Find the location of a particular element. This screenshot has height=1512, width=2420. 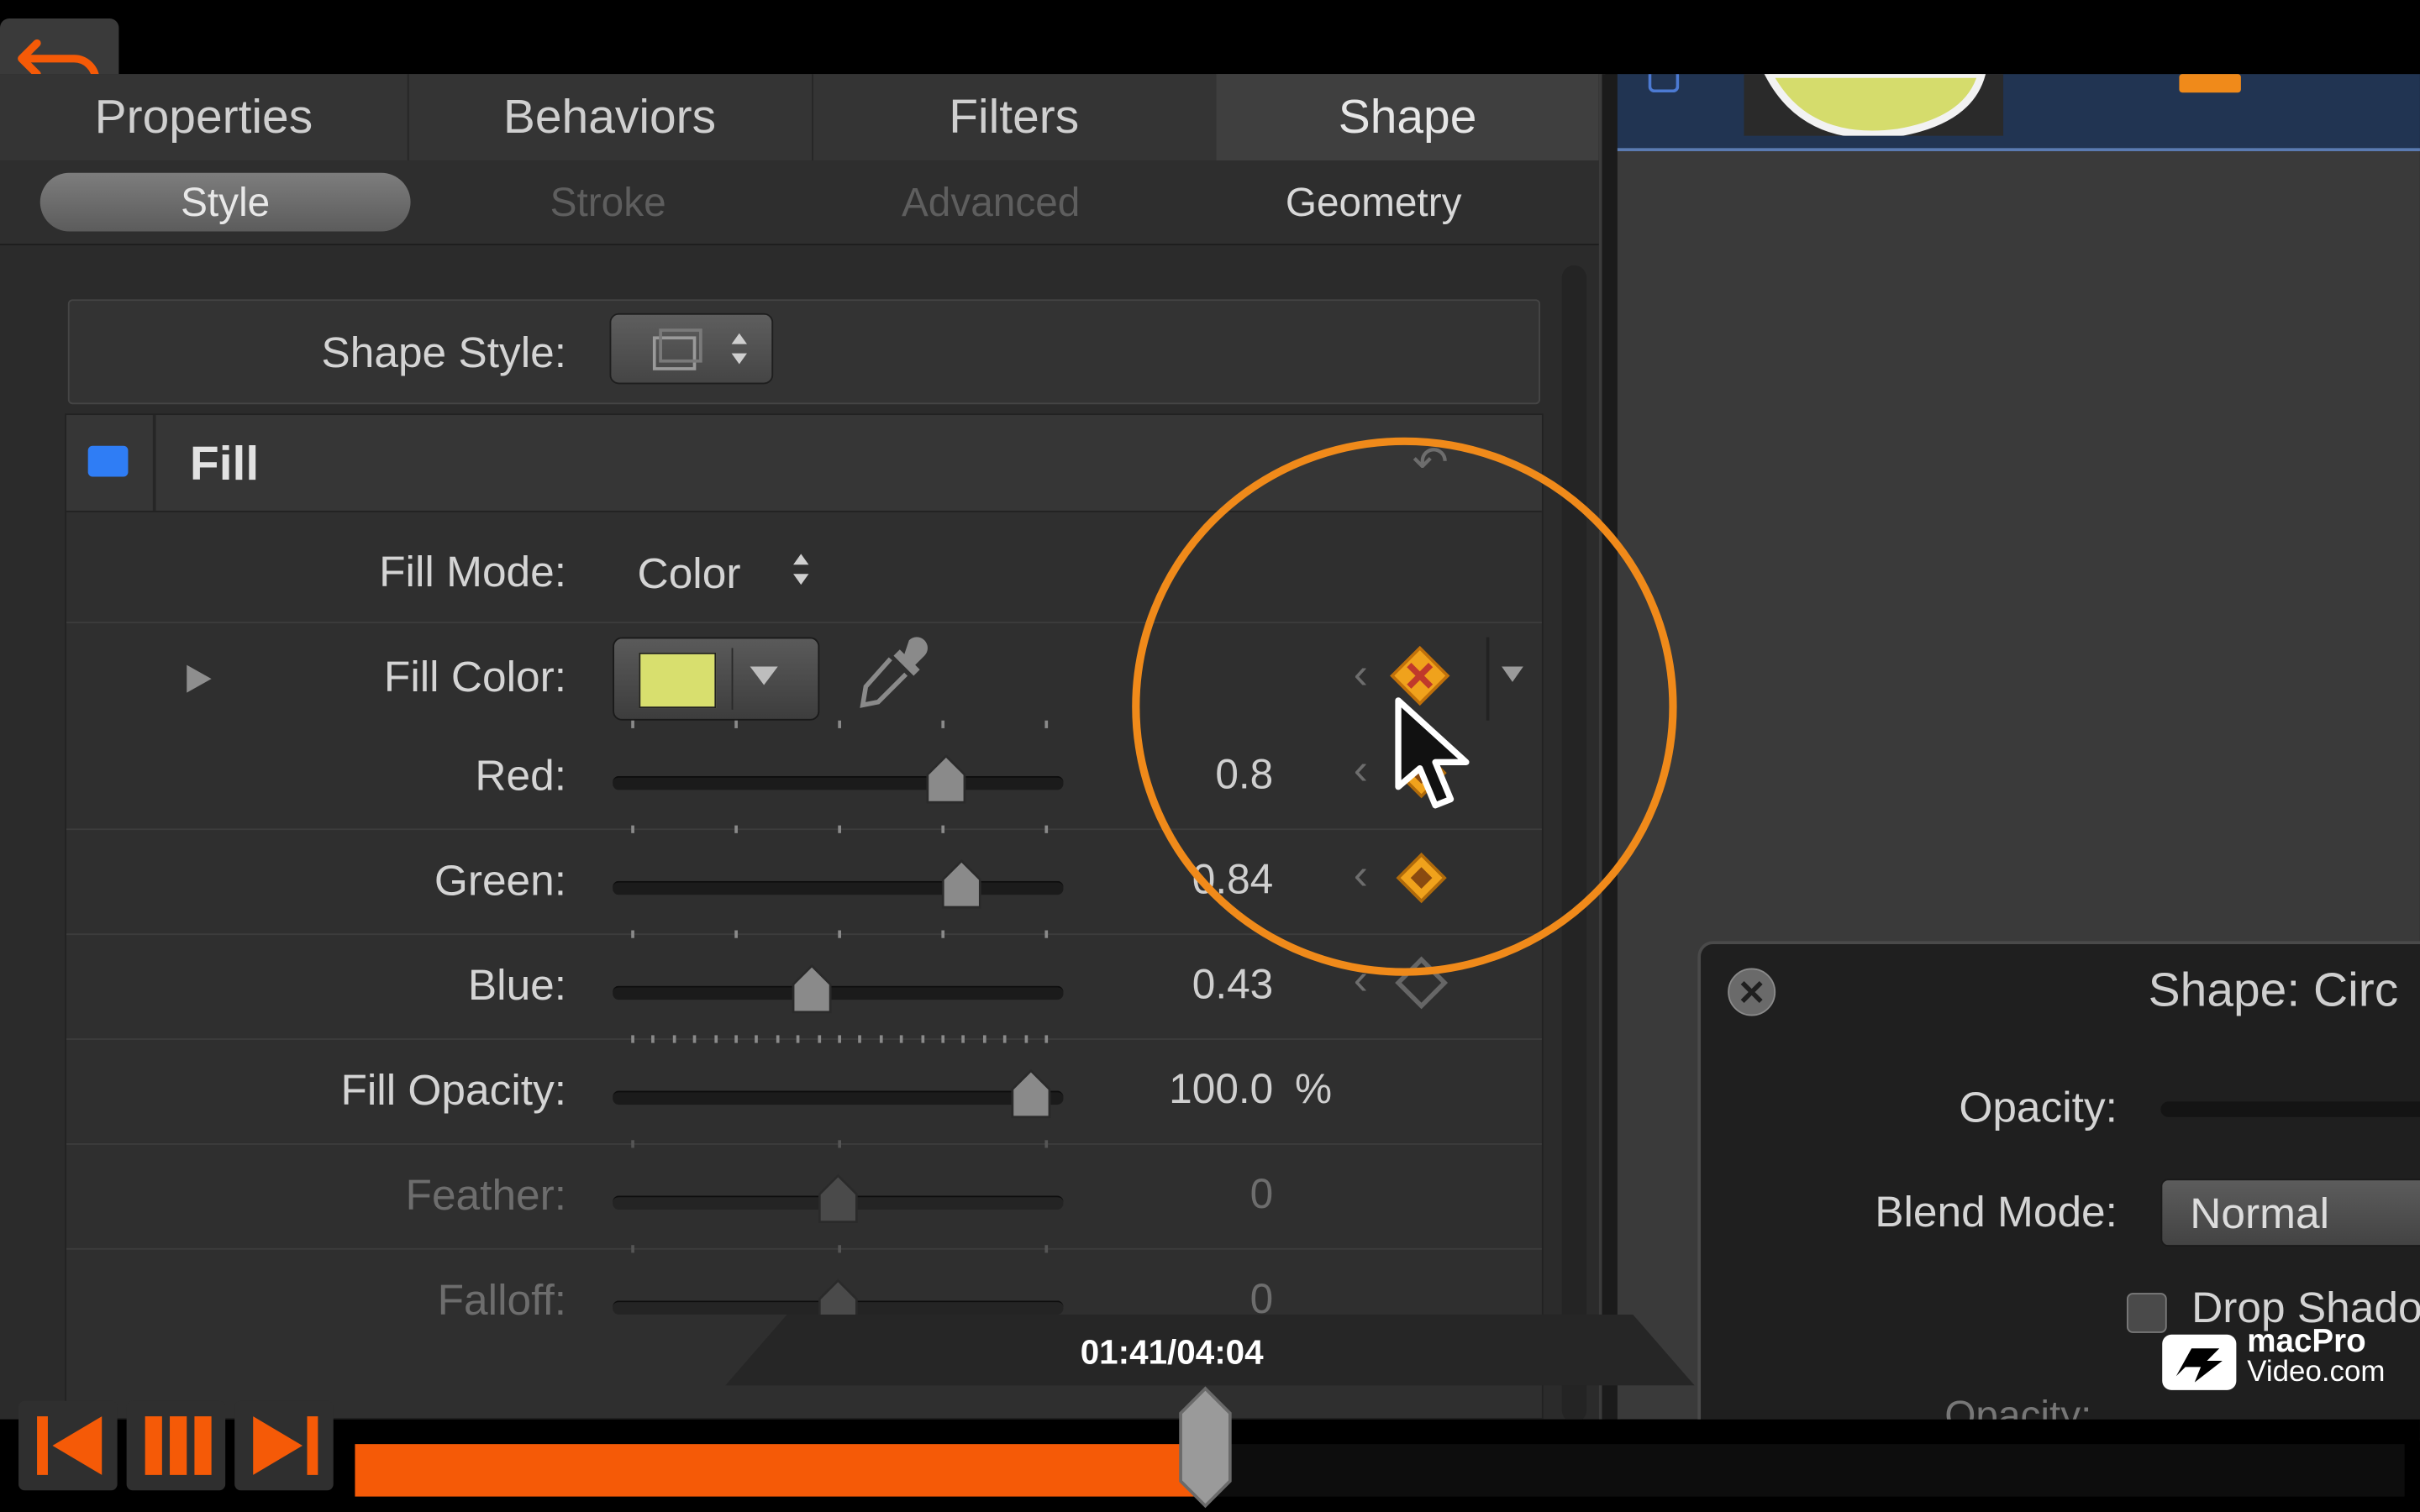

tab-filters: Filters is located at coordinates (1015, 117).